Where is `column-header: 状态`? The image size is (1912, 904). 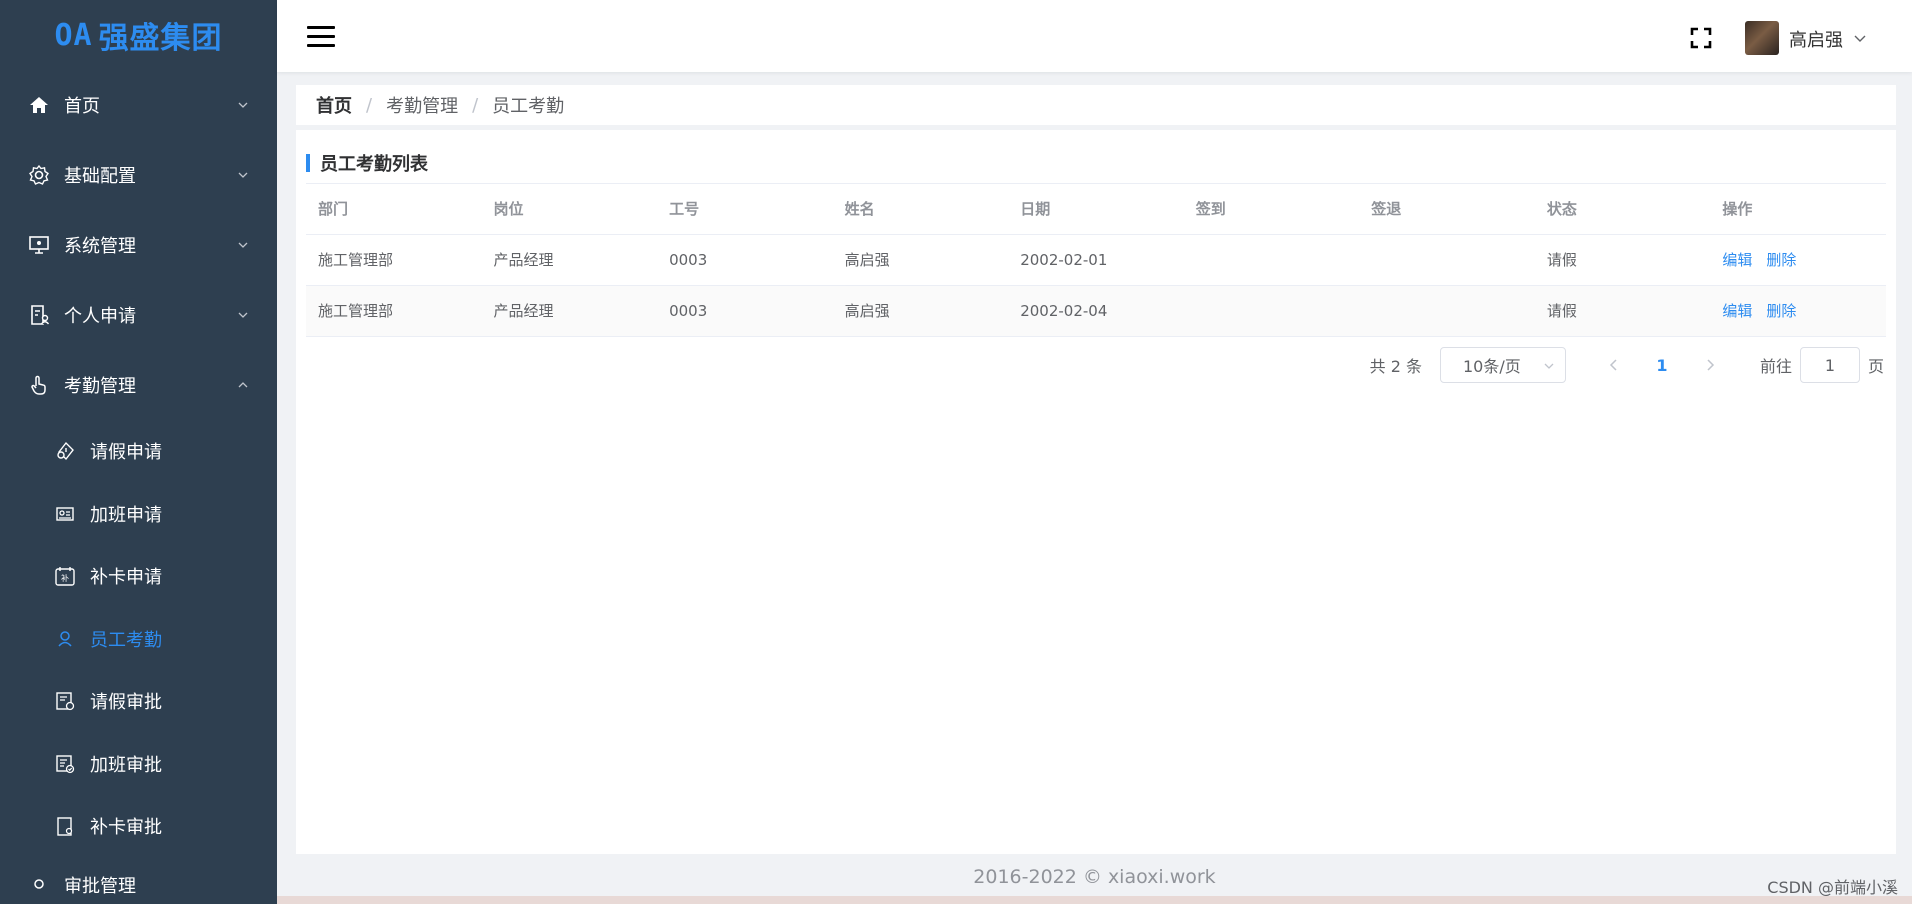
column-header: 状态 is located at coordinates (1622, 209).